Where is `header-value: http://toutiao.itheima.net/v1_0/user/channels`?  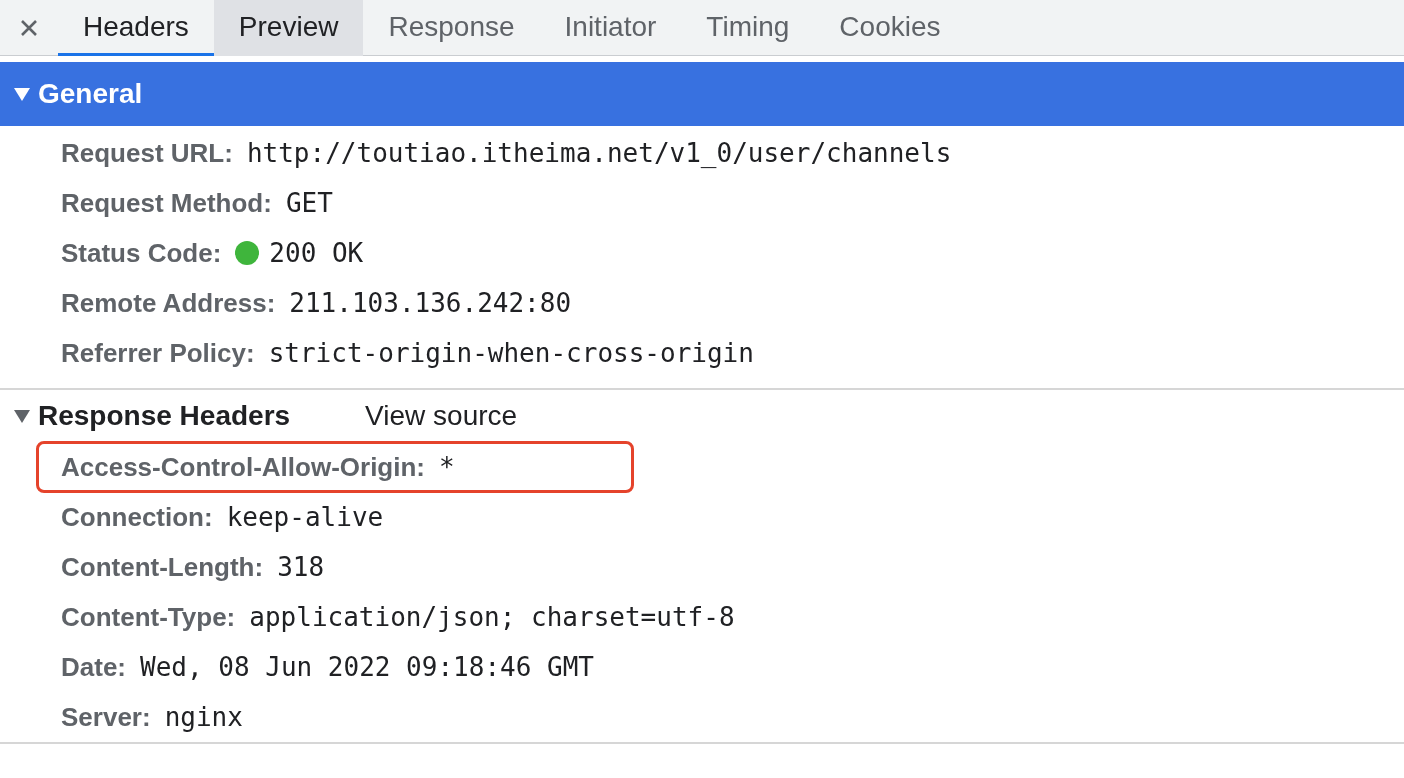
header-value: http://toutiao.itheima.net/v1_0/user/channels is located at coordinates (599, 153).